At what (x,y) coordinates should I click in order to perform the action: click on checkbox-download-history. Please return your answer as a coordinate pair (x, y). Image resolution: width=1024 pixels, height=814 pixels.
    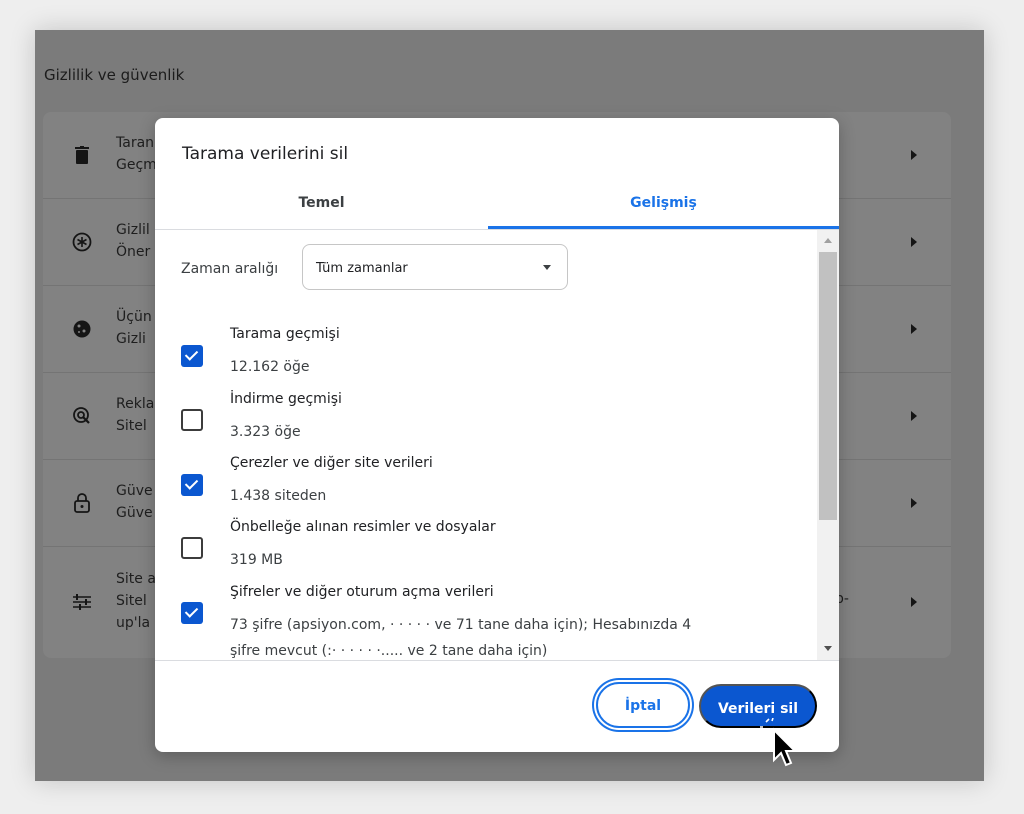
    Looking at the image, I should click on (192, 420).